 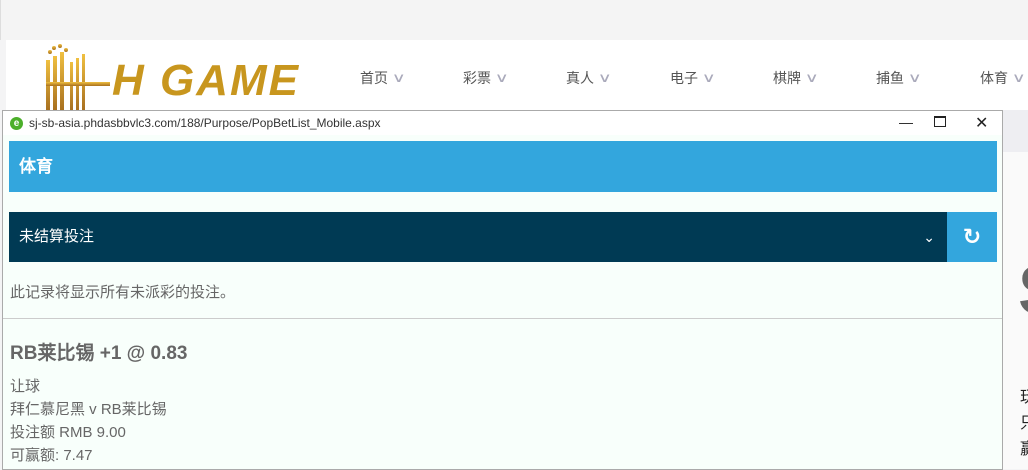 What do you see at coordinates (57, 236) in the screenshot?
I see `select-value: 未结算投注` at bounding box center [57, 236].